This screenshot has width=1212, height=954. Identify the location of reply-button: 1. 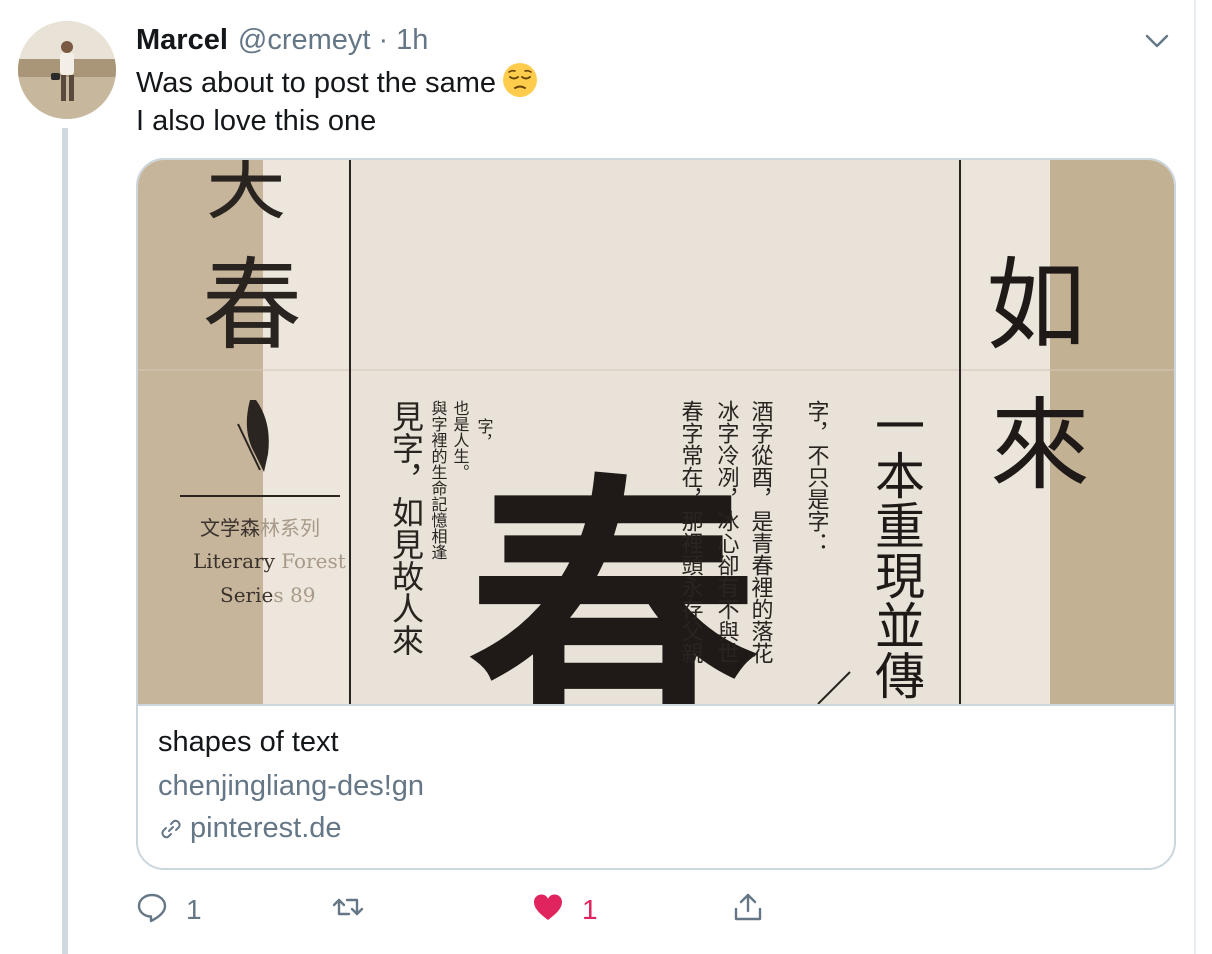
(169, 910).